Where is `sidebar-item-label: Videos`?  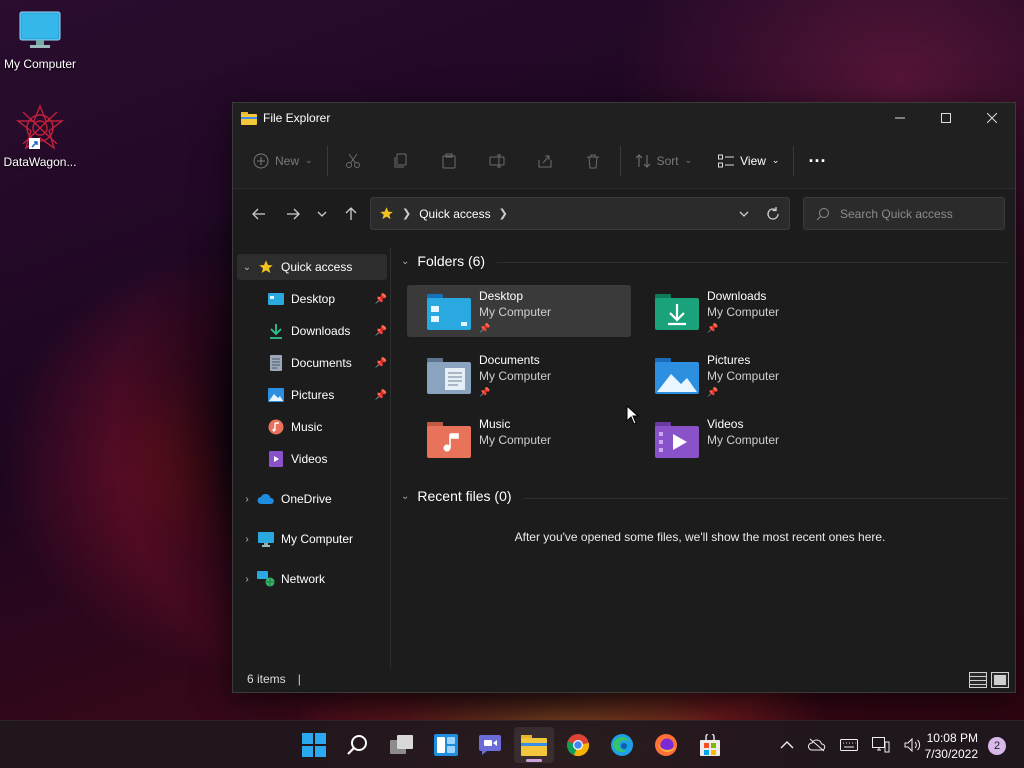
sidebar-item-label: Videos is located at coordinates (309, 459).